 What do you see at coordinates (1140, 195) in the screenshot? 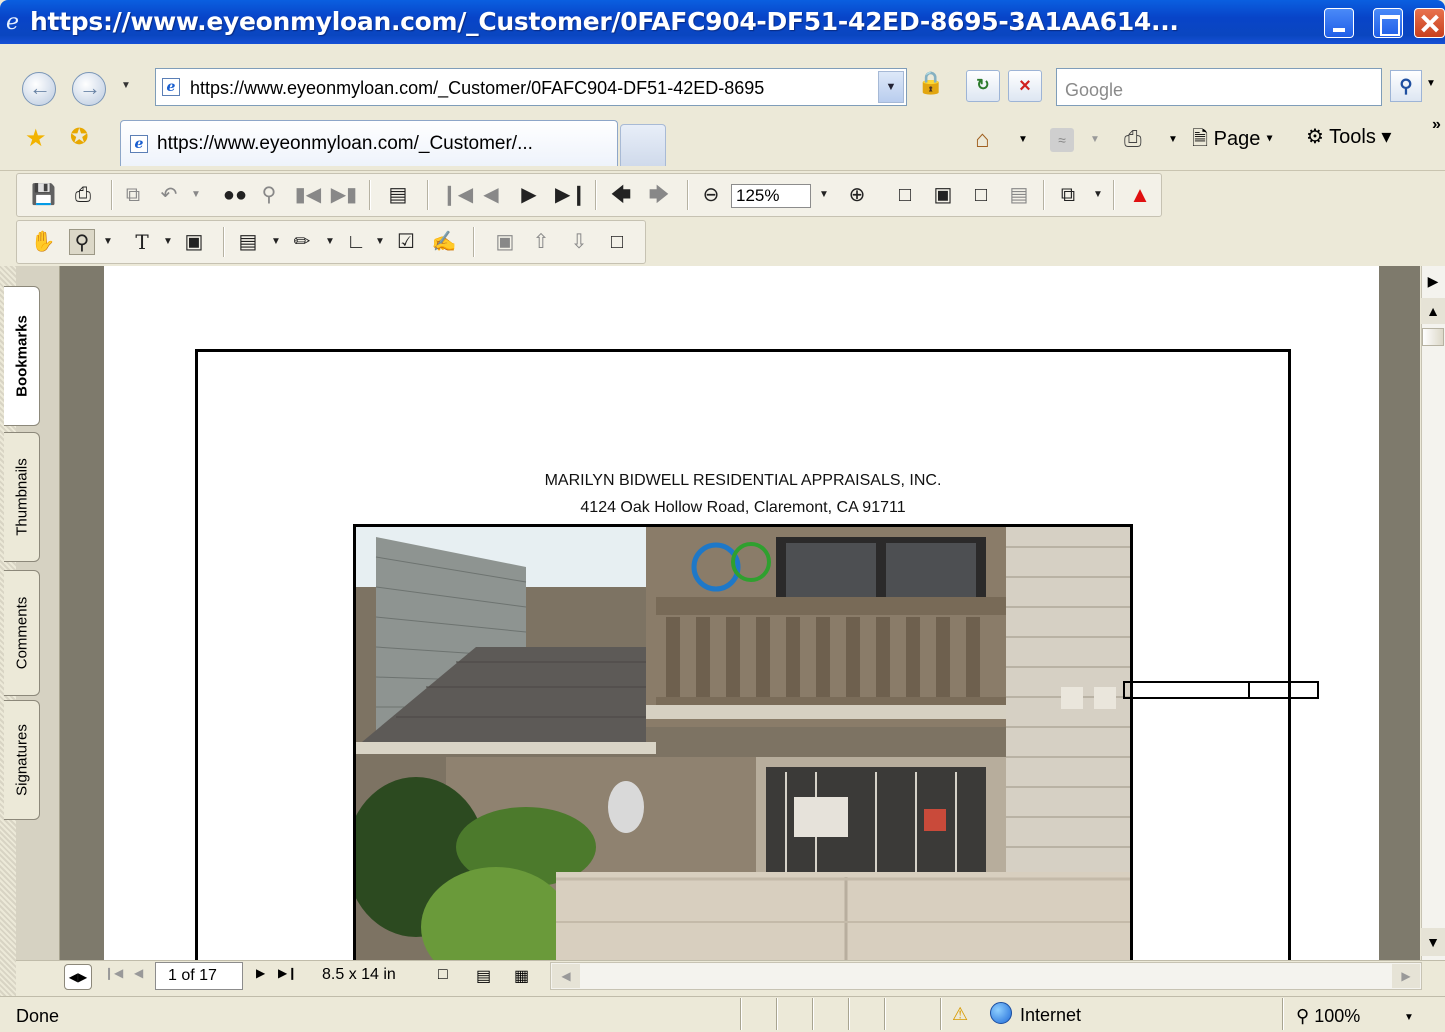
I see `adobe-icon: ▲` at bounding box center [1140, 195].